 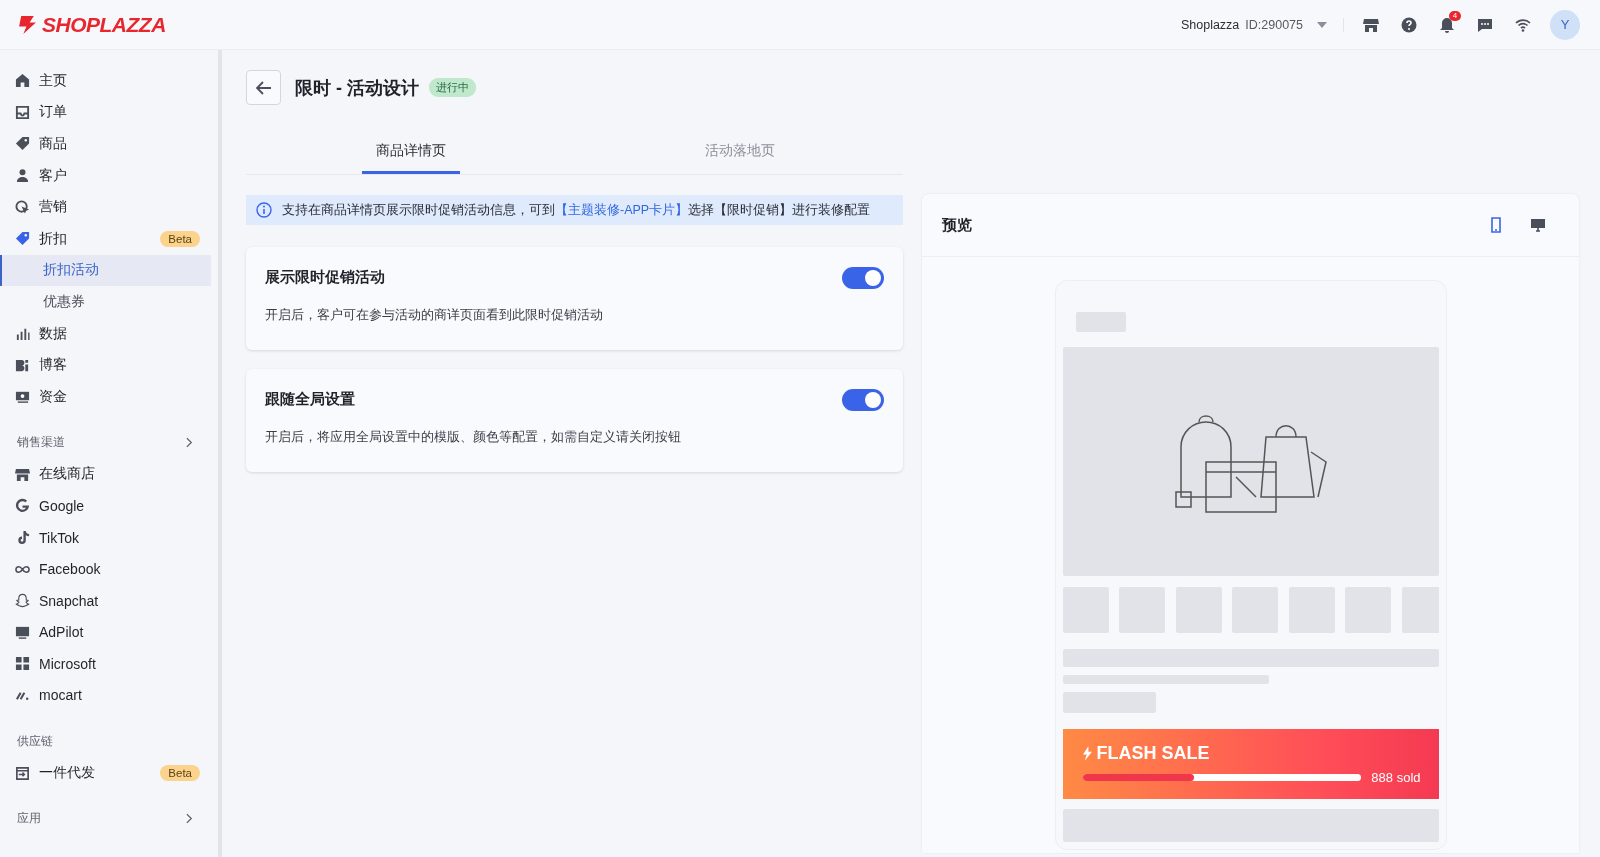 What do you see at coordinates (1447, 24) in the screenshot?
I see `bell-icon` at bounding box center [1447, 24].